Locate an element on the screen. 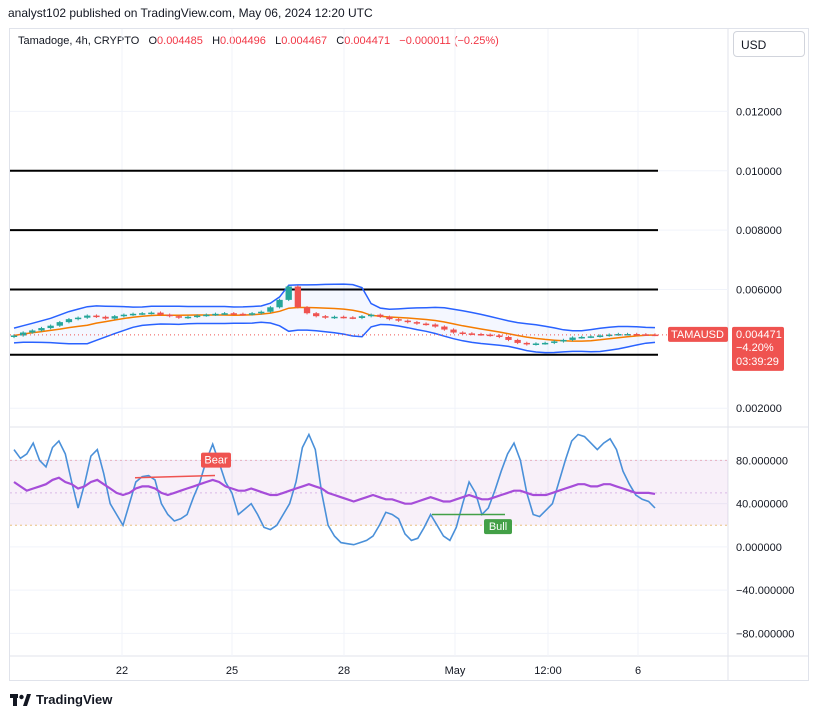  bear-label-text: Bear is located at coordinates (216, 461).